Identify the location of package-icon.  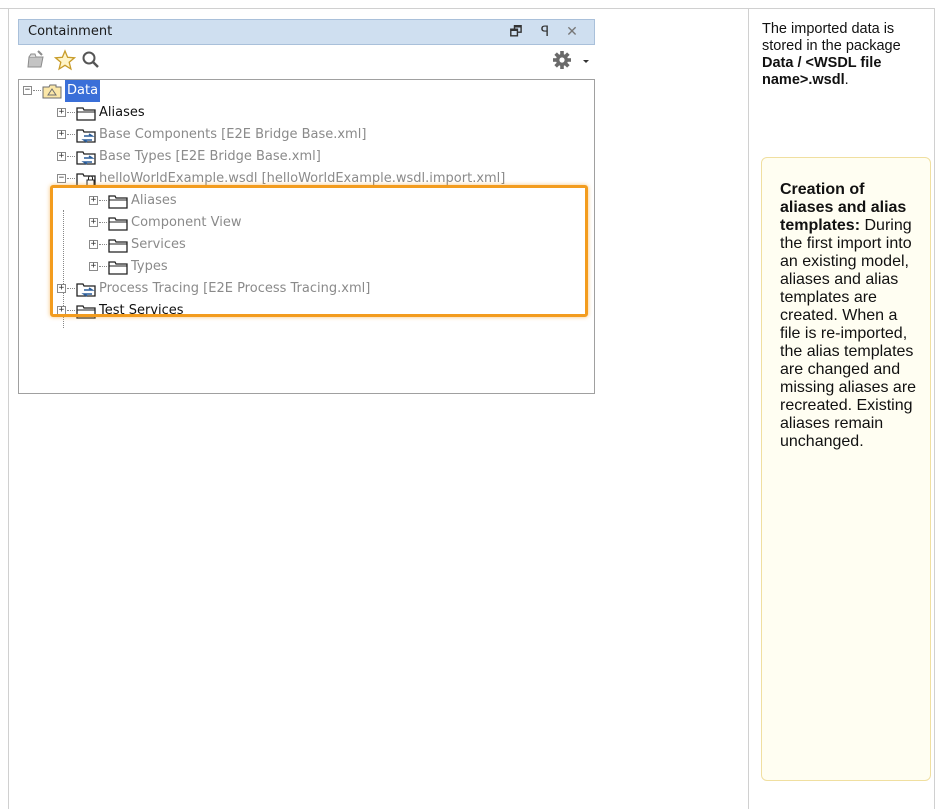
(52, 91).